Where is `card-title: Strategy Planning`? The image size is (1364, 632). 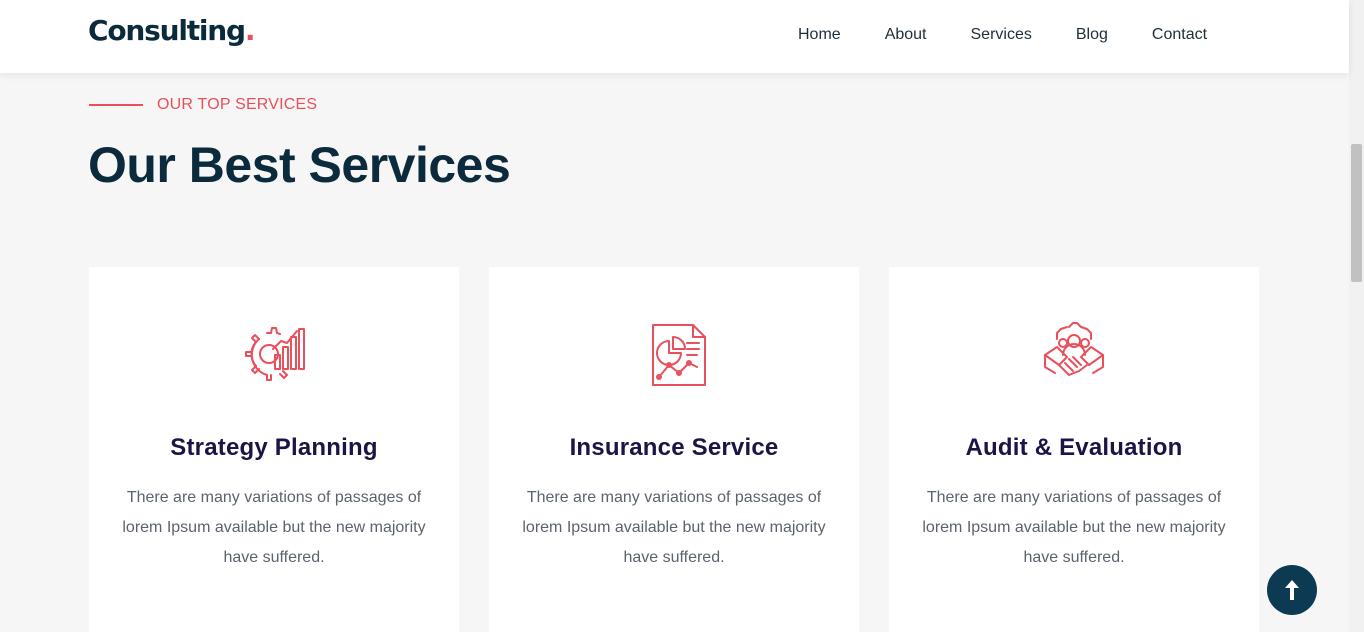
card-title: Strategy Planning is located at coordinates (274, 447).